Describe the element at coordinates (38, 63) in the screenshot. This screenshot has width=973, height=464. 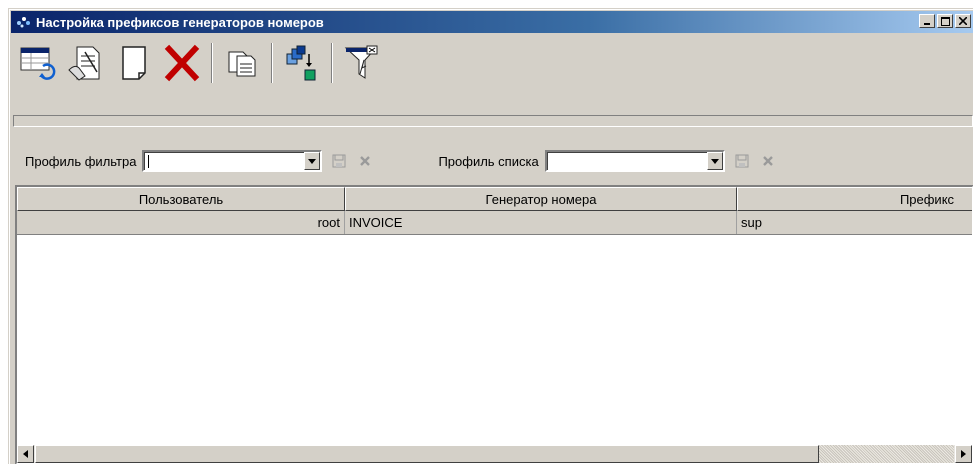
I see `refresh-list-icon` at that location.